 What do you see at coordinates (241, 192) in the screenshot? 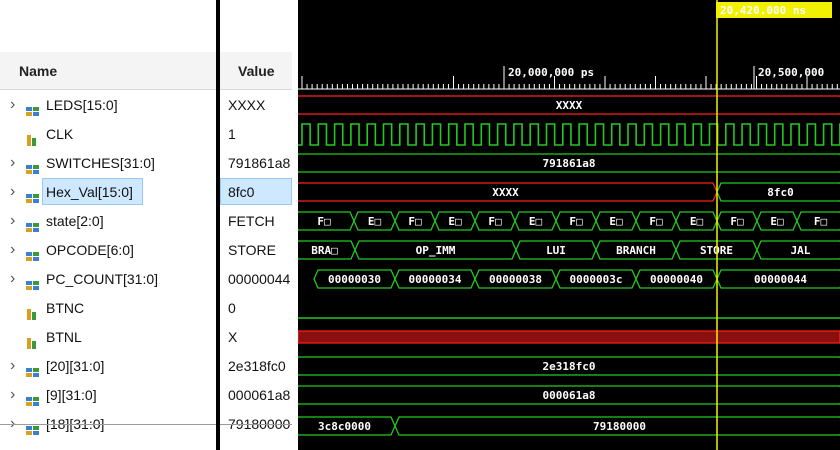
I see `signal-value: 8fc0` at bounding box center [241, 192].